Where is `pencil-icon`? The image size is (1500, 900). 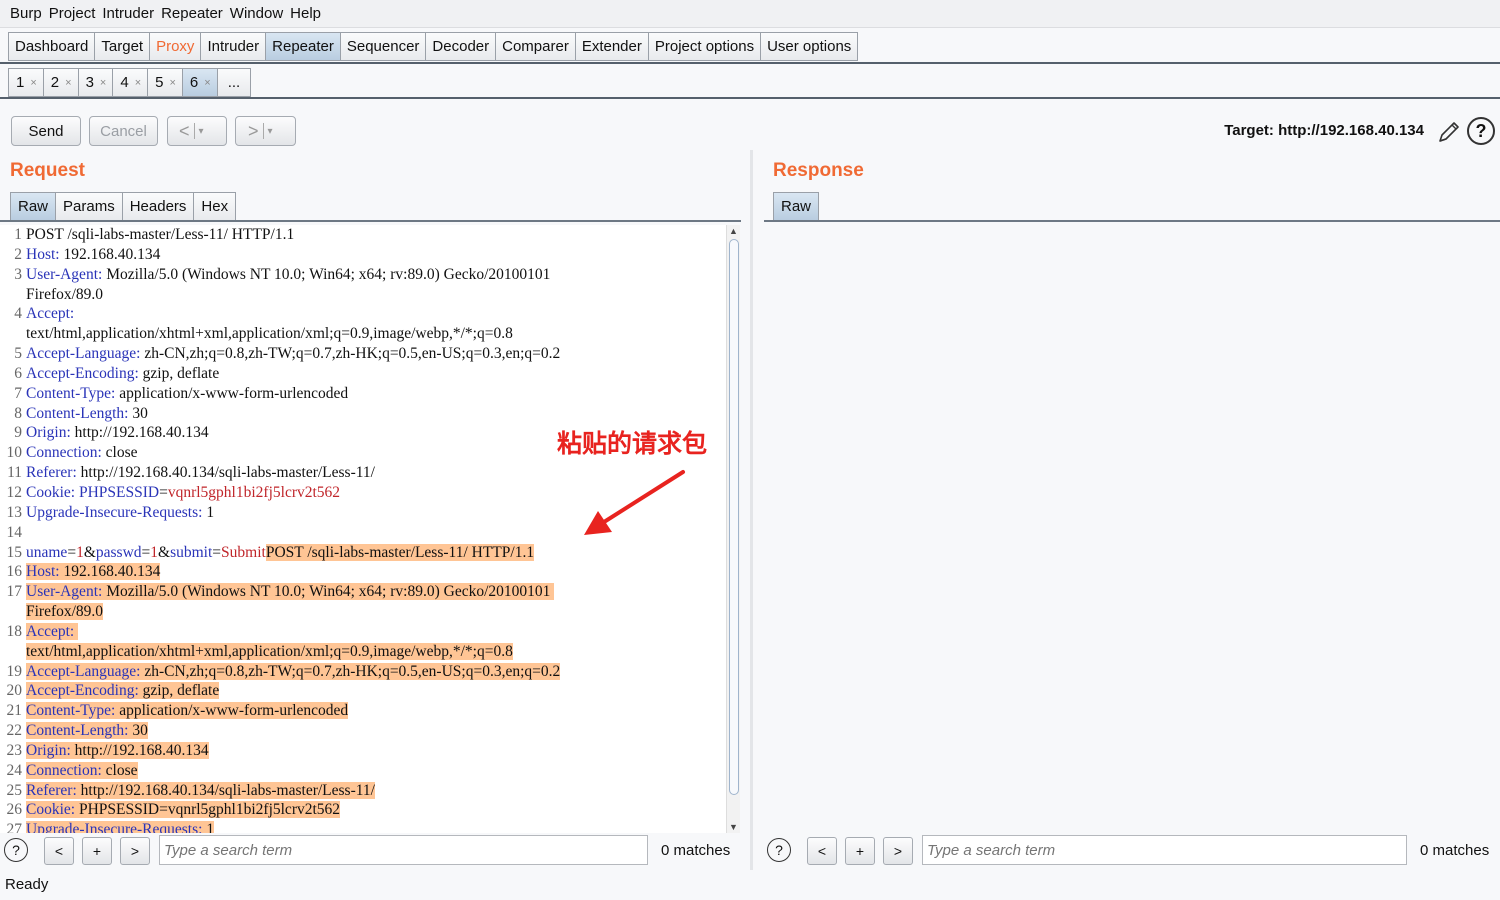
pencil-icon is located at coordinates (1449, 132).